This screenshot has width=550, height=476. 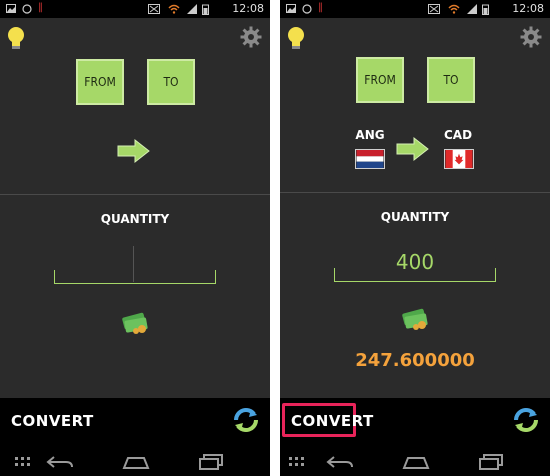 I want to click on from-currency-code: ANG, so click(x=370, y=135).